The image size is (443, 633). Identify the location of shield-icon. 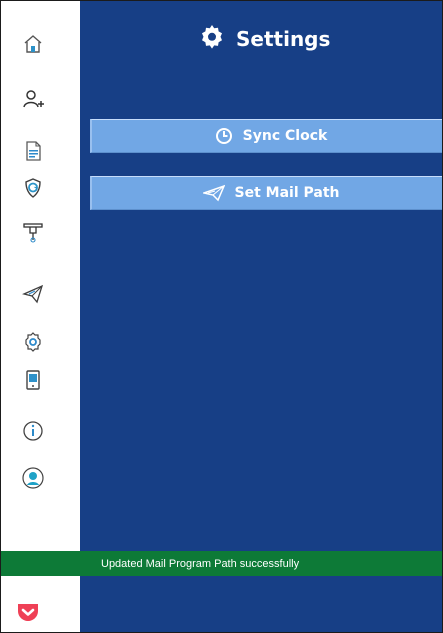
(33, 188).